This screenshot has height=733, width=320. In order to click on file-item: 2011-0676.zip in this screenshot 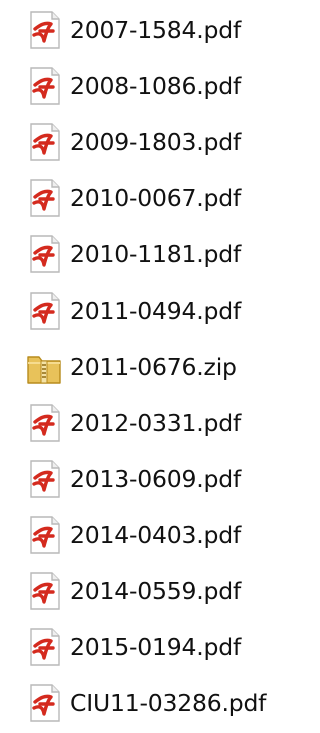, I will do `click(129, 367)`.